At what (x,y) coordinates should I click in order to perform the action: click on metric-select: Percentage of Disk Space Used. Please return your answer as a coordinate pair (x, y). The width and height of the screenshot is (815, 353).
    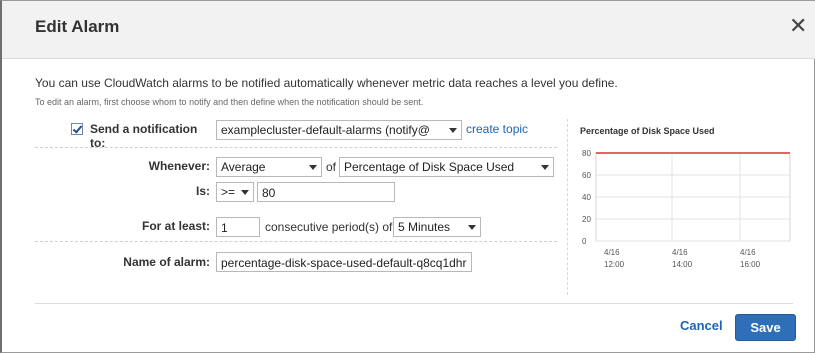
    Looking at the image, I should click on (446, 167).